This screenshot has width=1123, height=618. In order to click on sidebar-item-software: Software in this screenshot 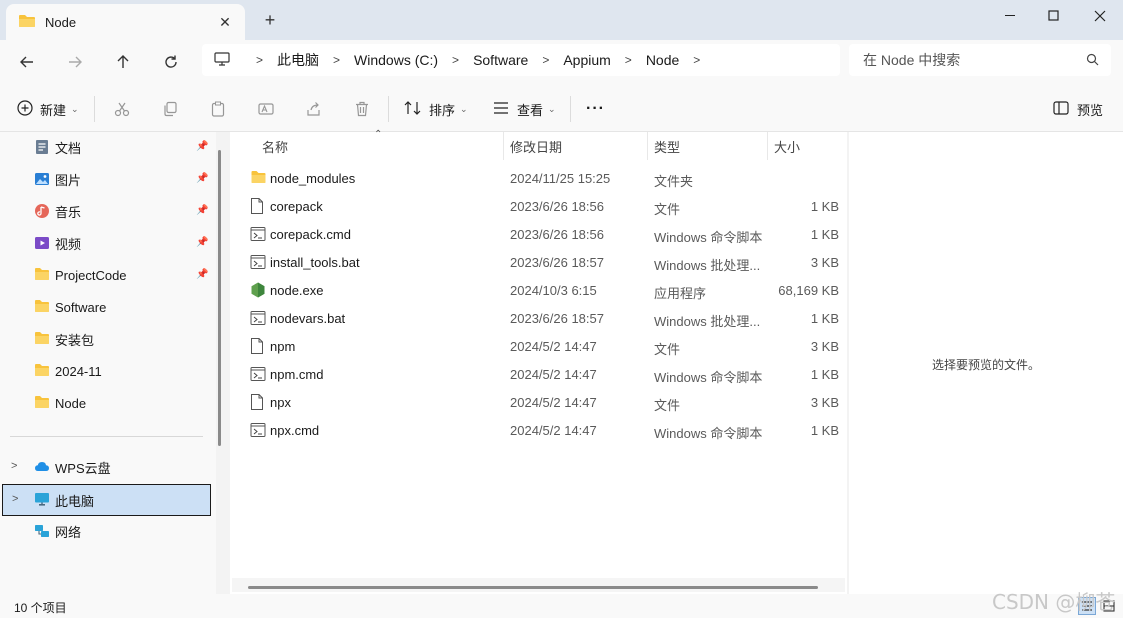, I will do `click(106, 307)`.